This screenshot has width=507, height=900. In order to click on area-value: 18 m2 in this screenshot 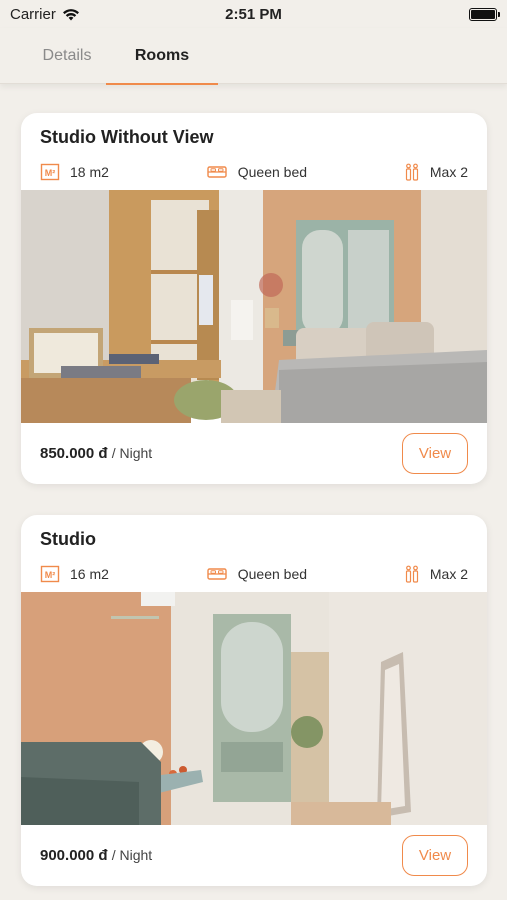, I will do `click(89, 171)`.